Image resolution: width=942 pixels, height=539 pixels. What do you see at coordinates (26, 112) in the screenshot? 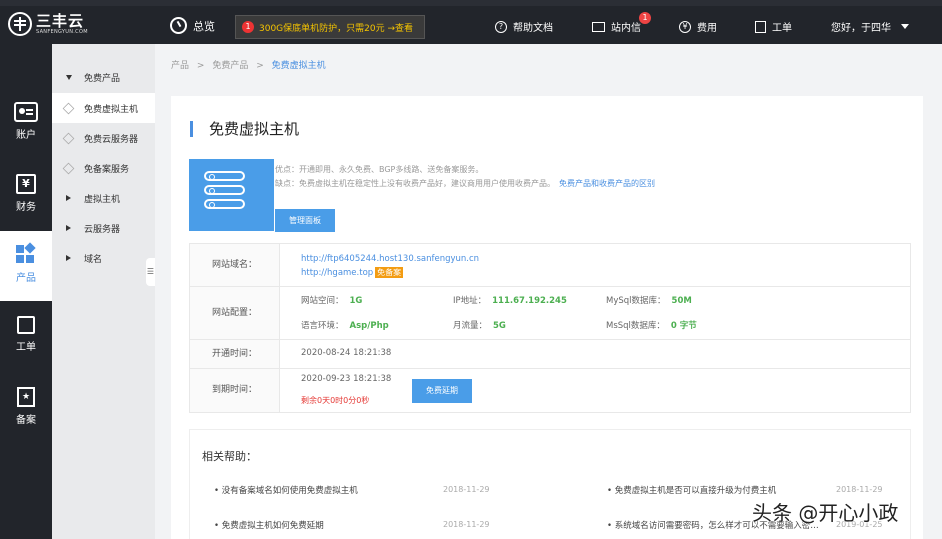
I see `account-icon` at bounding box center [26, 112].